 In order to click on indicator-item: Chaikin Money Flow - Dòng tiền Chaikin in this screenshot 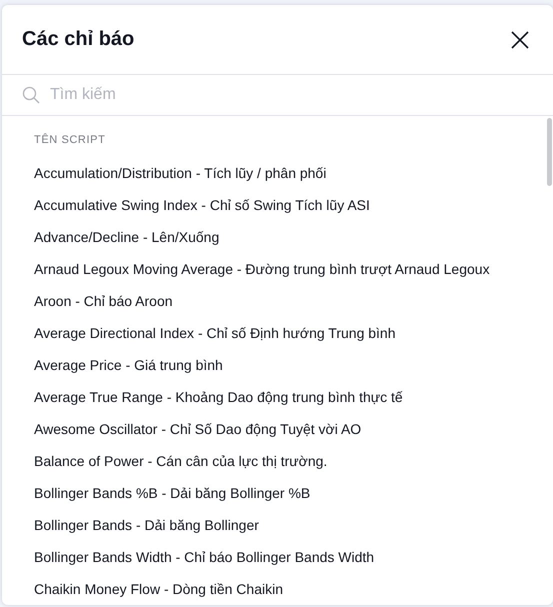, I will do `click(277, 589)`.